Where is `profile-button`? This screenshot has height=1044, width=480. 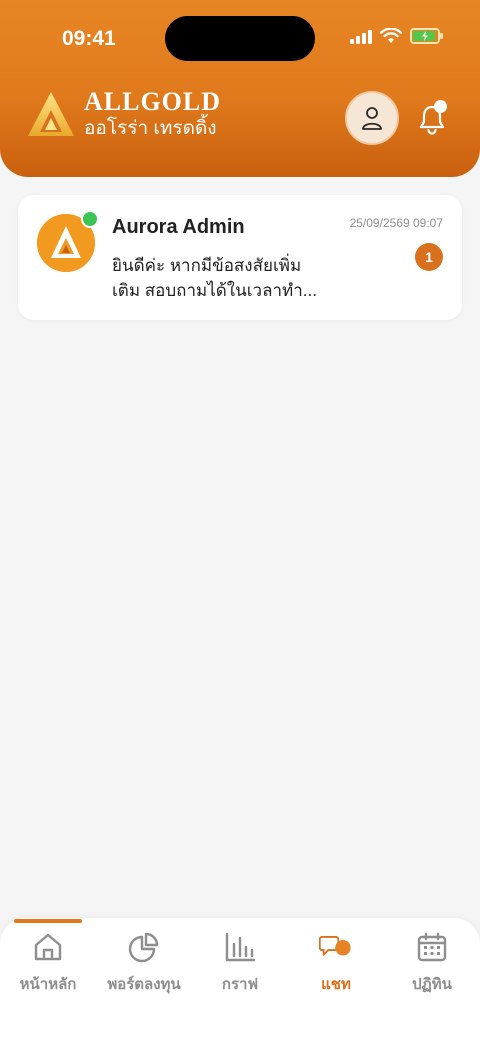
profile-button is located at coordinates (372, 118).